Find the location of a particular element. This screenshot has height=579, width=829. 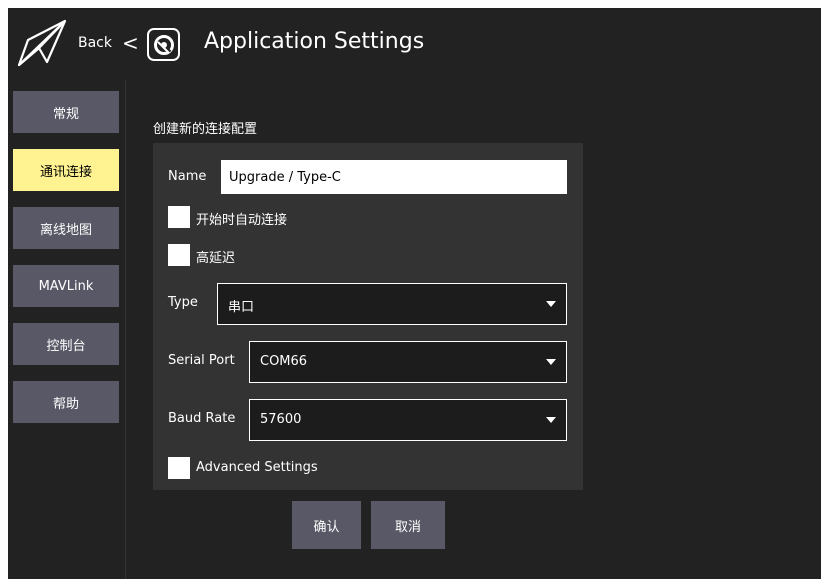

serial-port-label: Serial Port is located at coordinates (201, 360).